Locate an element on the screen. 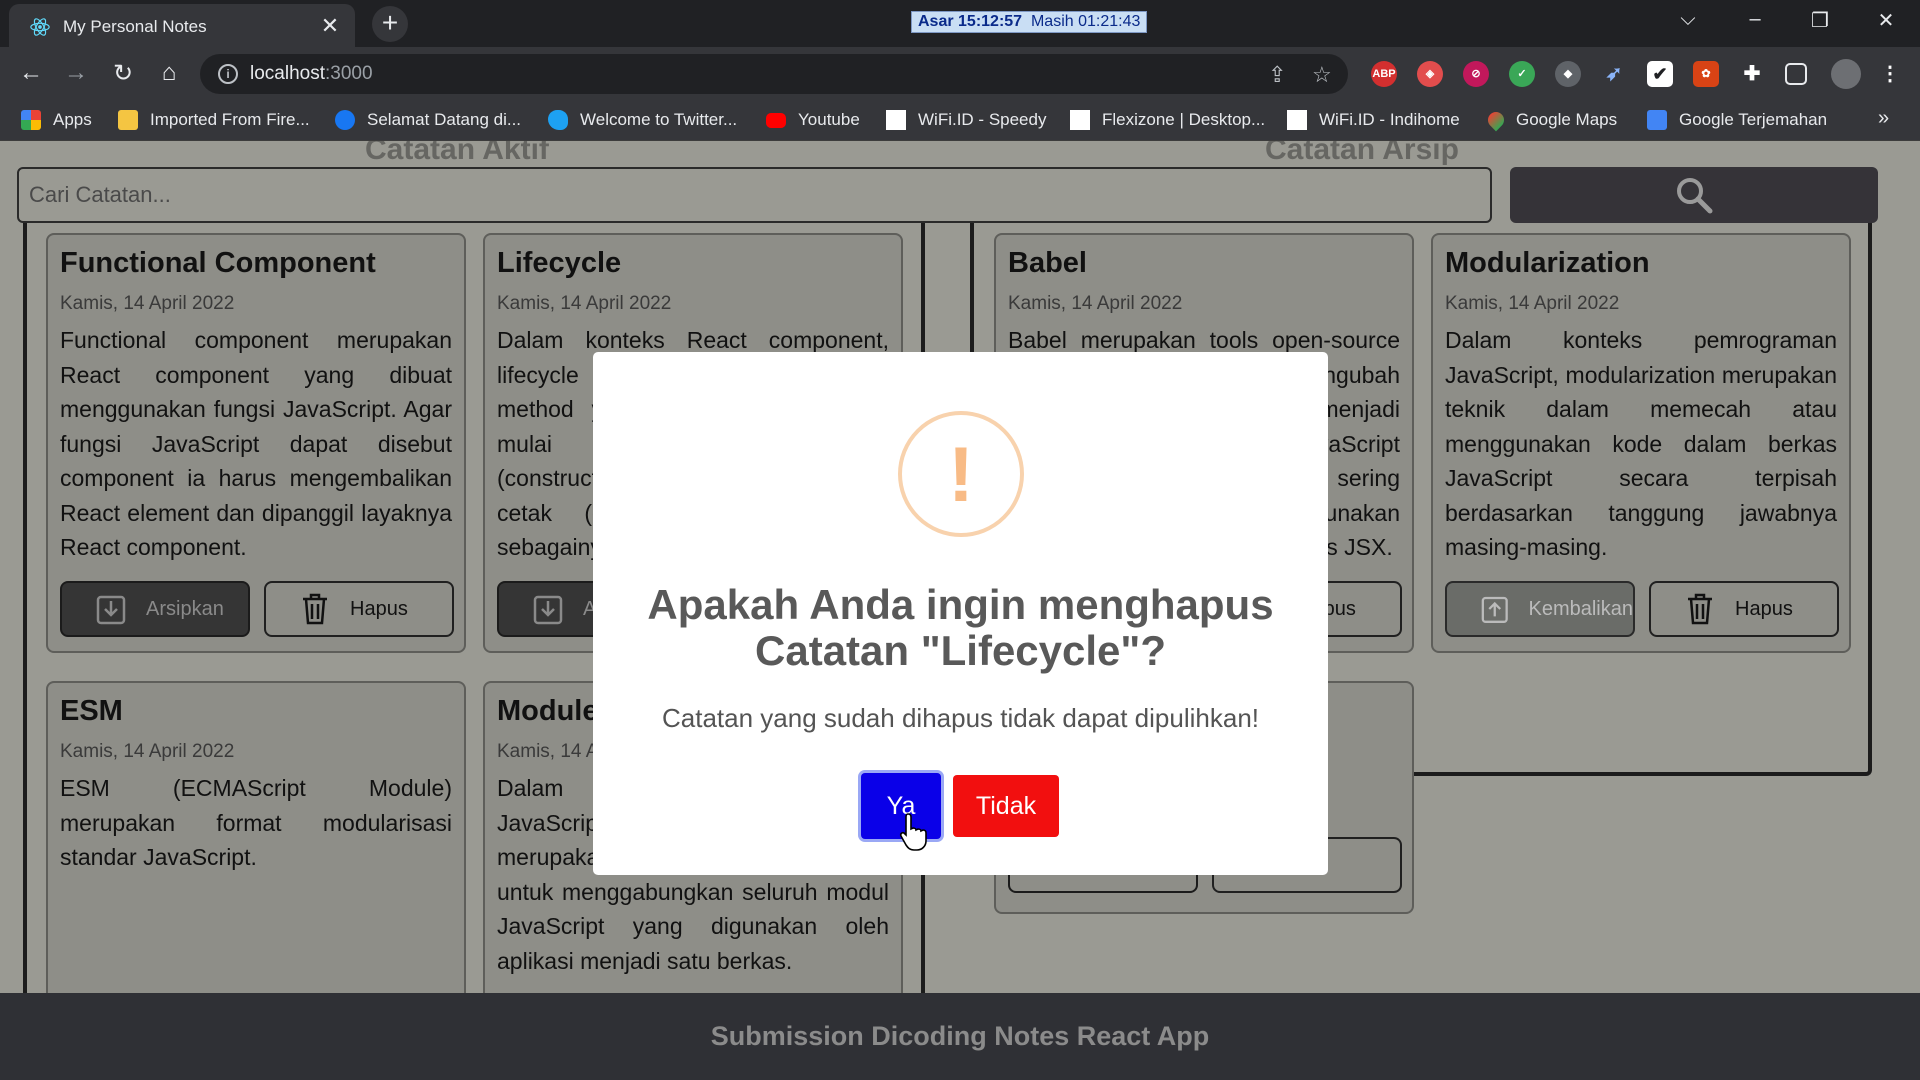 The height and width of the screenshot is (1080, 1920). url-port: :3000 is located at coordinates (349, 73).